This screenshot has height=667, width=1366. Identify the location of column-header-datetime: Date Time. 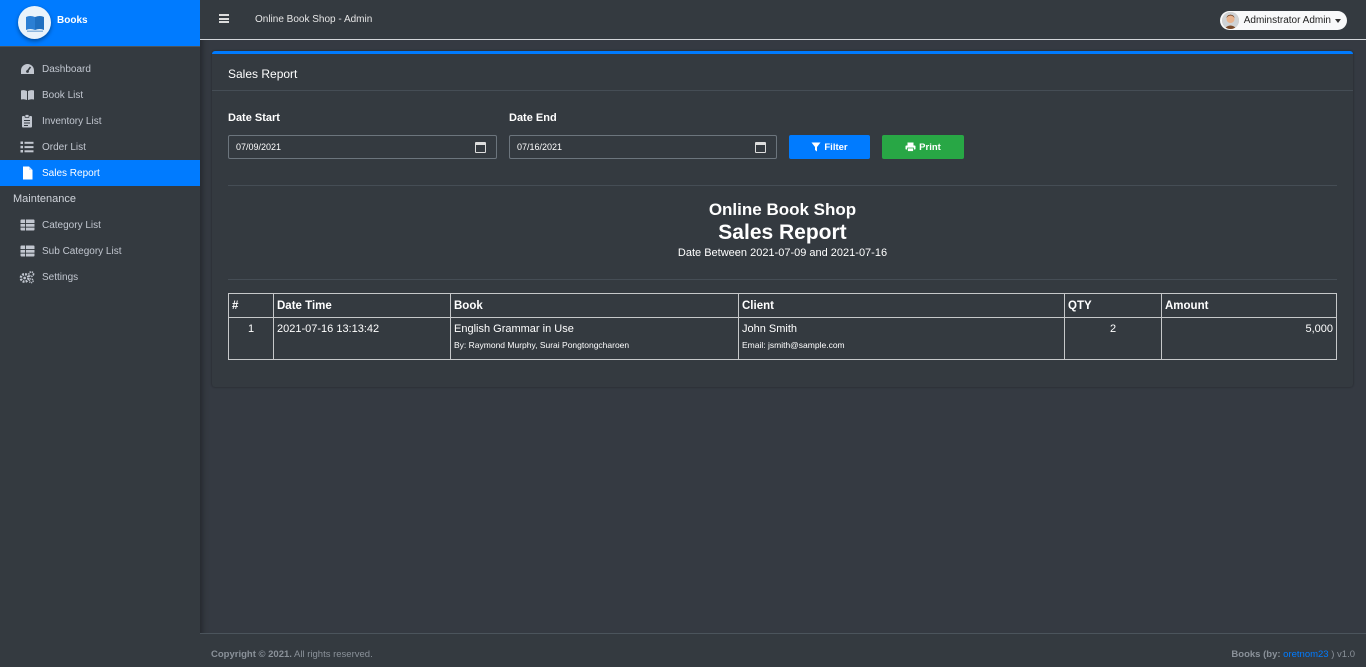
(362, 305).